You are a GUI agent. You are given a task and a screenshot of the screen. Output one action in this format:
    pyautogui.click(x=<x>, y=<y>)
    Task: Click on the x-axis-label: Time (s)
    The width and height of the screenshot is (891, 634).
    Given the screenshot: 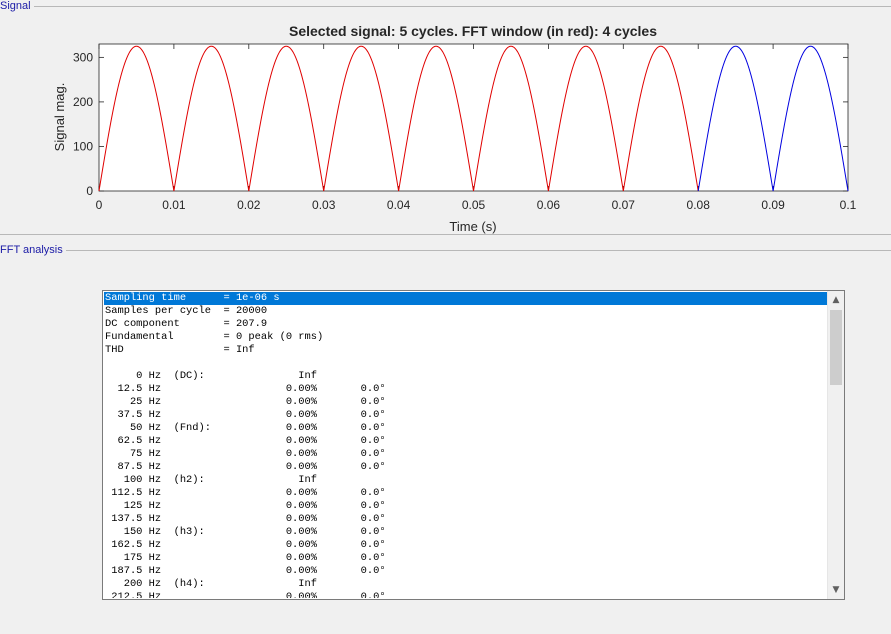 What is the action you would take?
    pyautogui.click(x=472, y=226)
    